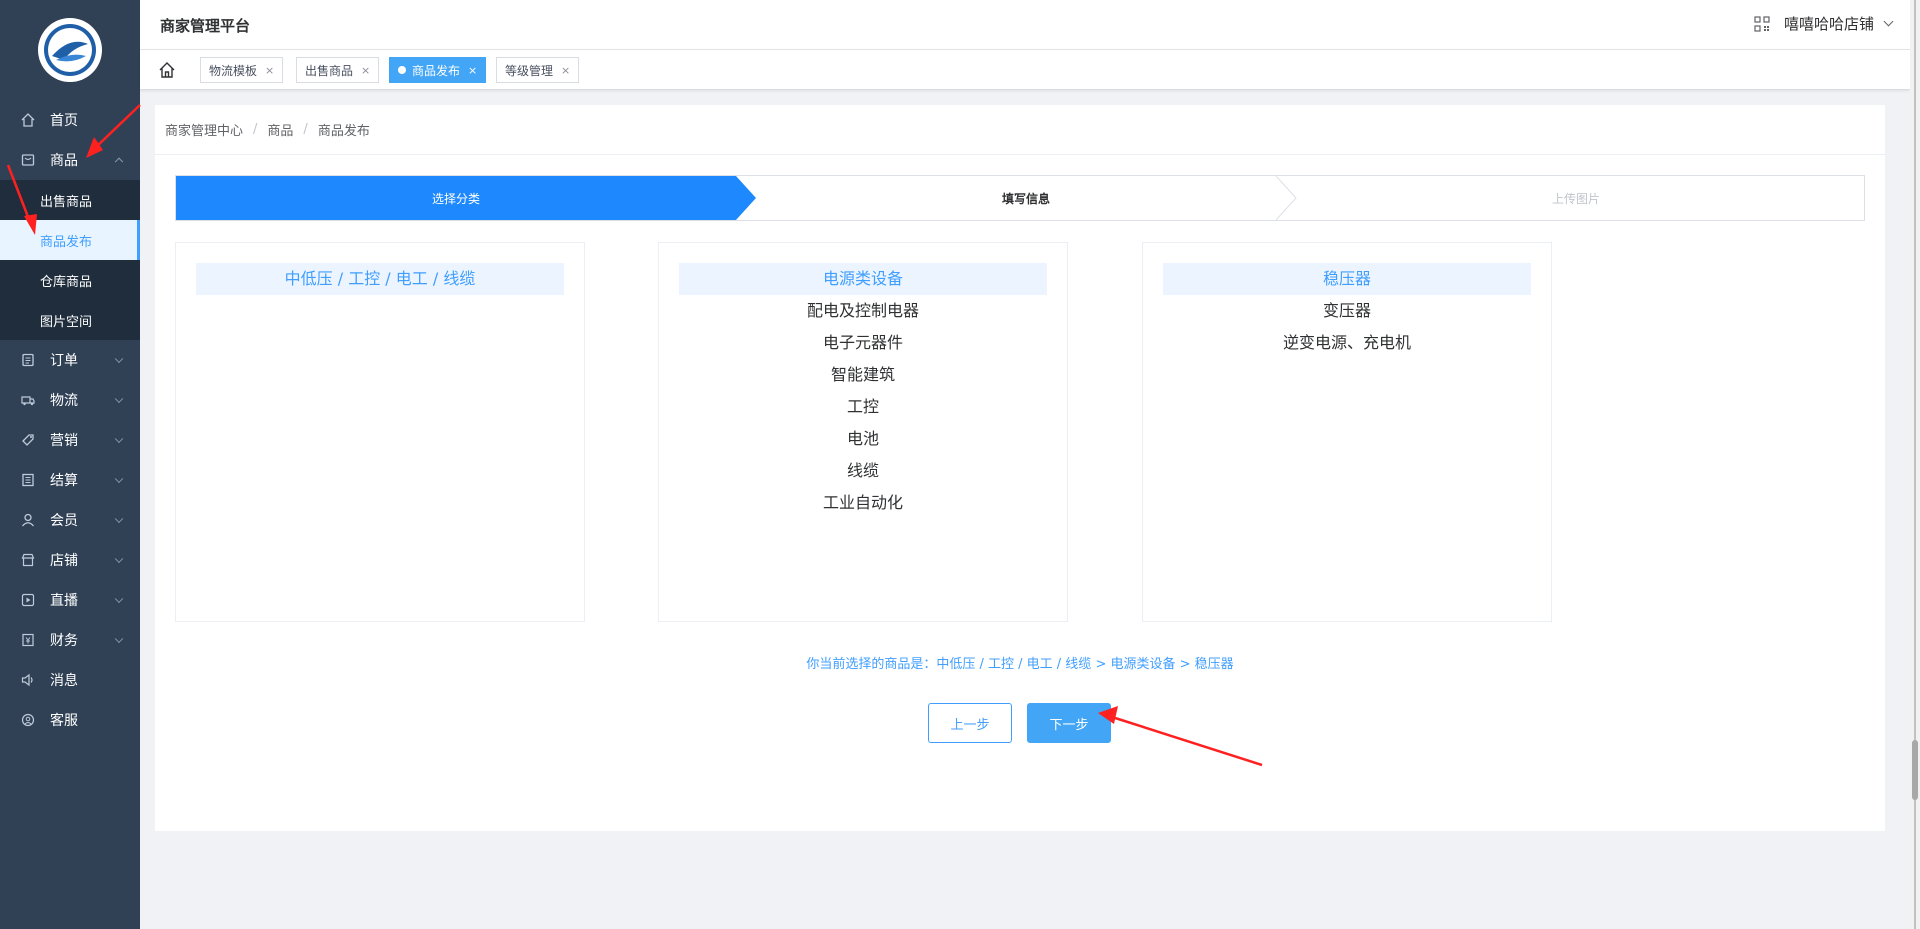 The image size is (1920, 929). Describe the element at coordinates (1347, 279) in the screenshot. I see `category-option-selected: 稳压器` at that location.